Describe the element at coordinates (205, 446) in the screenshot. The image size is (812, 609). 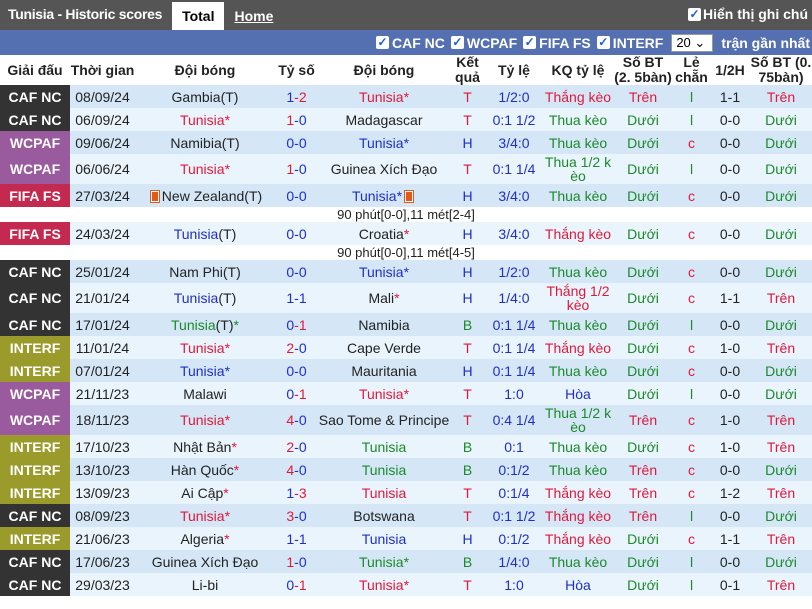
I see `home-team: Nhật Bản*` at that location.